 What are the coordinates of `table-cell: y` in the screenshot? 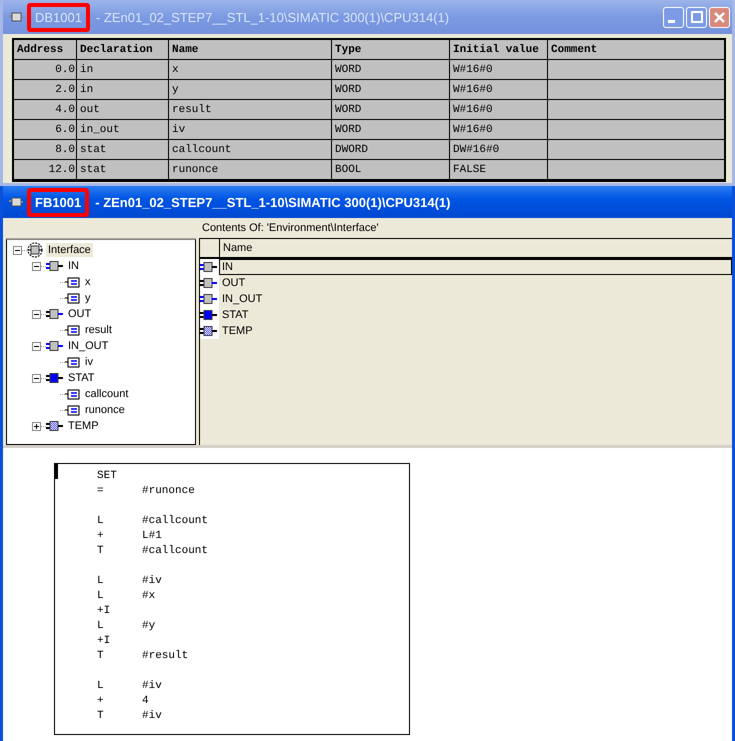 It's located at (250, 90).